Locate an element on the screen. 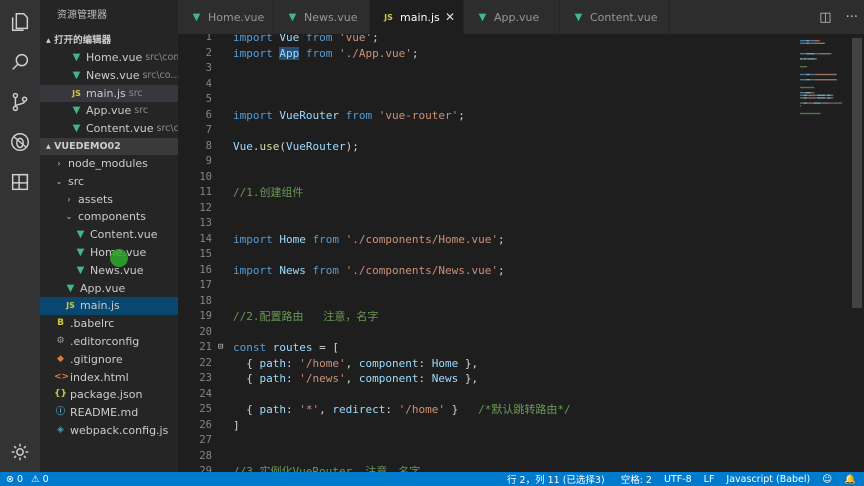  code-line: 15 is located at coordinates (483, 255).